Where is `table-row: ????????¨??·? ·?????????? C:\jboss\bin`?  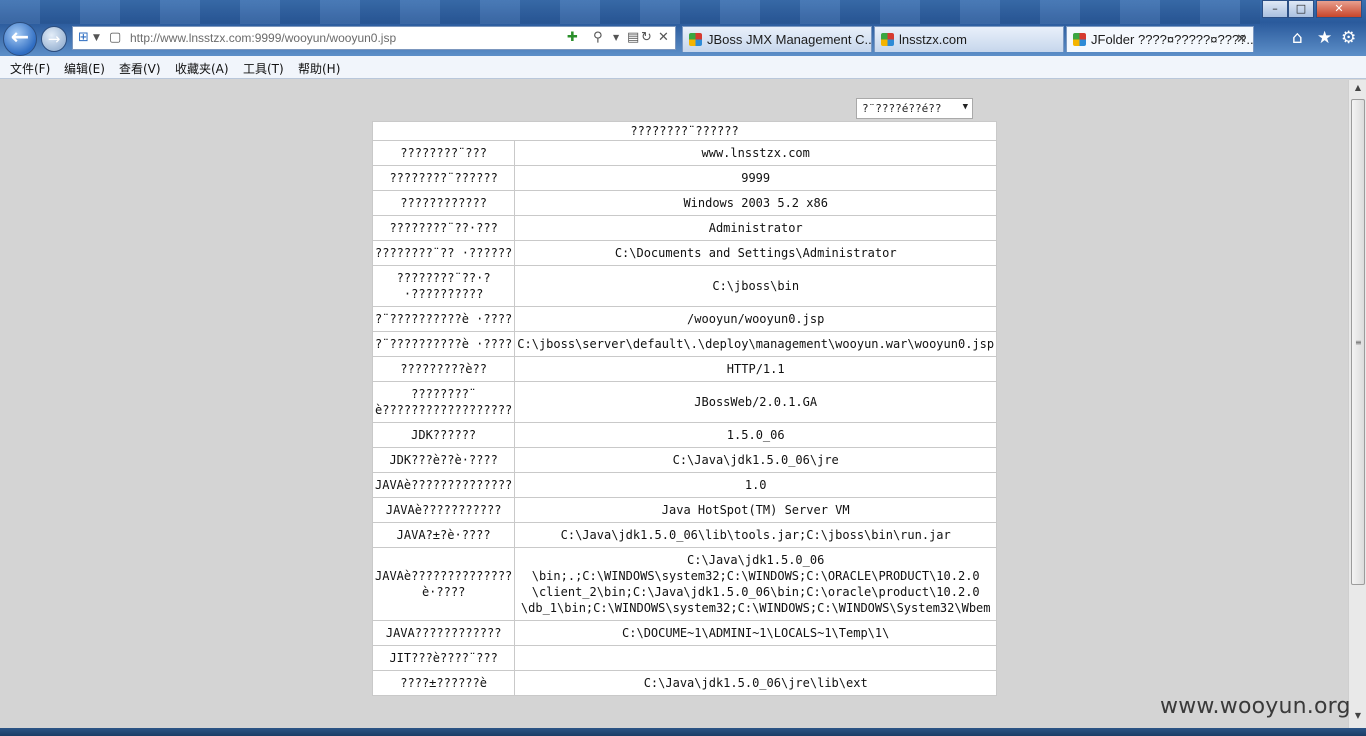 table-row: ????????¨??·? ·?????????? C:\jboss\bin is located at coordinates (684, 286).